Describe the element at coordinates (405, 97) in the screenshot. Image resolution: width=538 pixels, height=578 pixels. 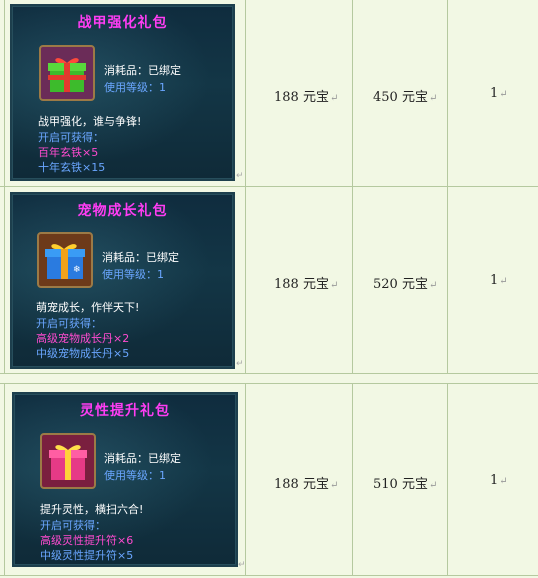
I see `original-price-cell: 450 元宝↵` at that location.